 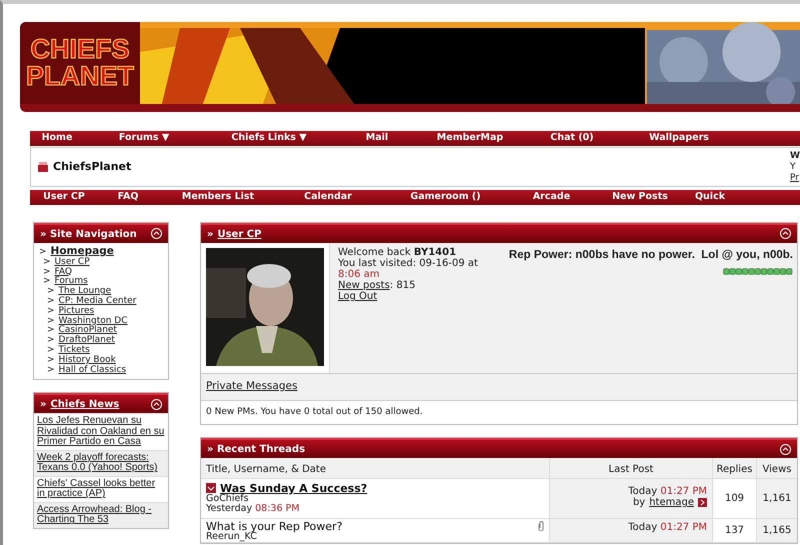 What do you see at coordinates (734, 531) in the screenshot?
I see `replies-count: 137` at bounding box center [734, 531].